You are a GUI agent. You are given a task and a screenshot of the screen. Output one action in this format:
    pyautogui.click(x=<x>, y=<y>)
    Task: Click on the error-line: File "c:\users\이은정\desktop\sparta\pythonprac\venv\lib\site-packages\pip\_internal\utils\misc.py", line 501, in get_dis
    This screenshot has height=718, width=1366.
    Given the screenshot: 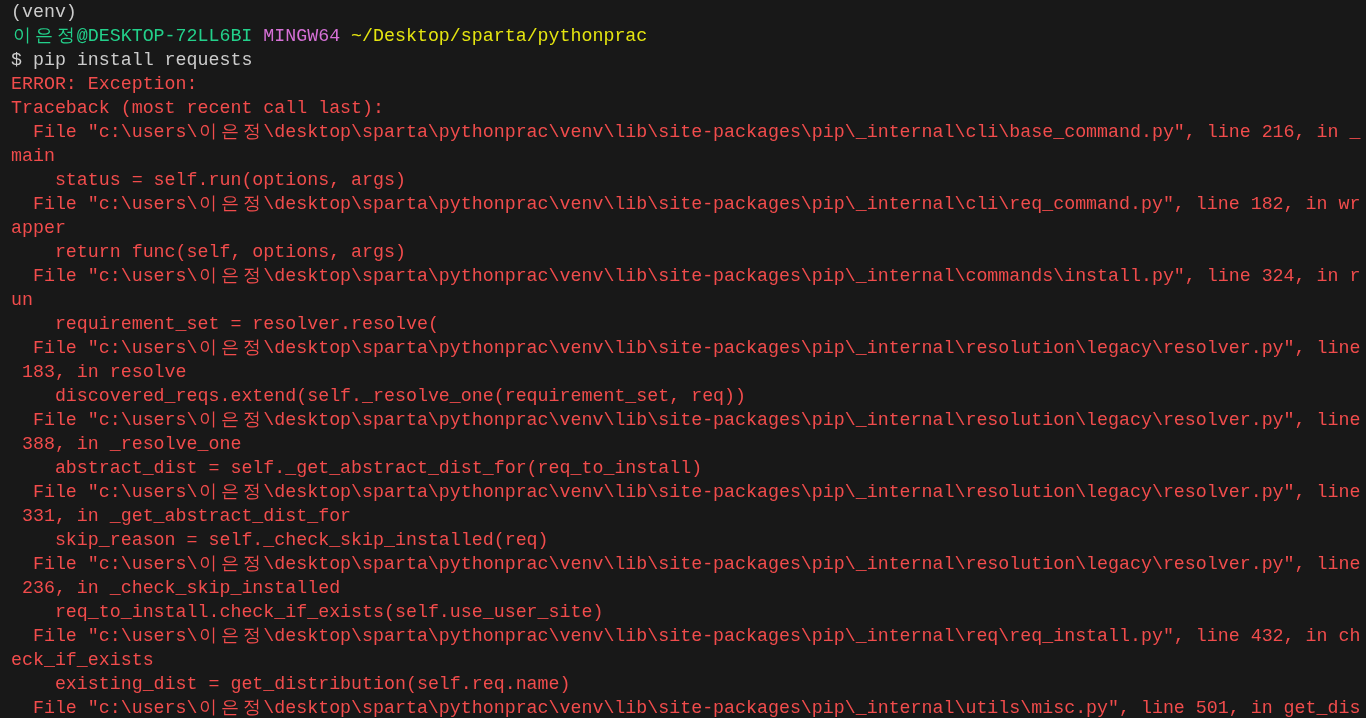 What is the action you would take?
    pyautogui.click(x=696, y=707)
    